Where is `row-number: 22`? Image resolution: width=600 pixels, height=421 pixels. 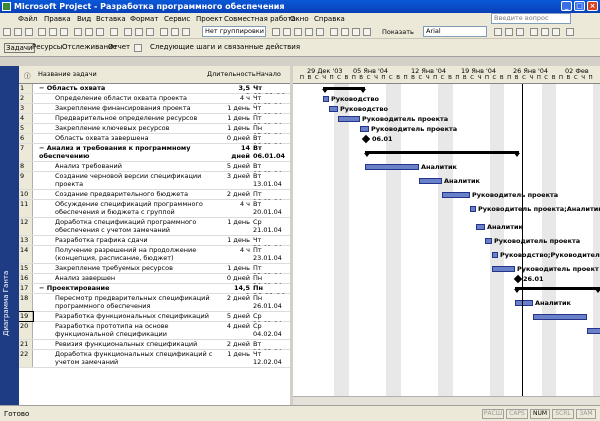
row-number: 22 is located at coordinates (26, 358).